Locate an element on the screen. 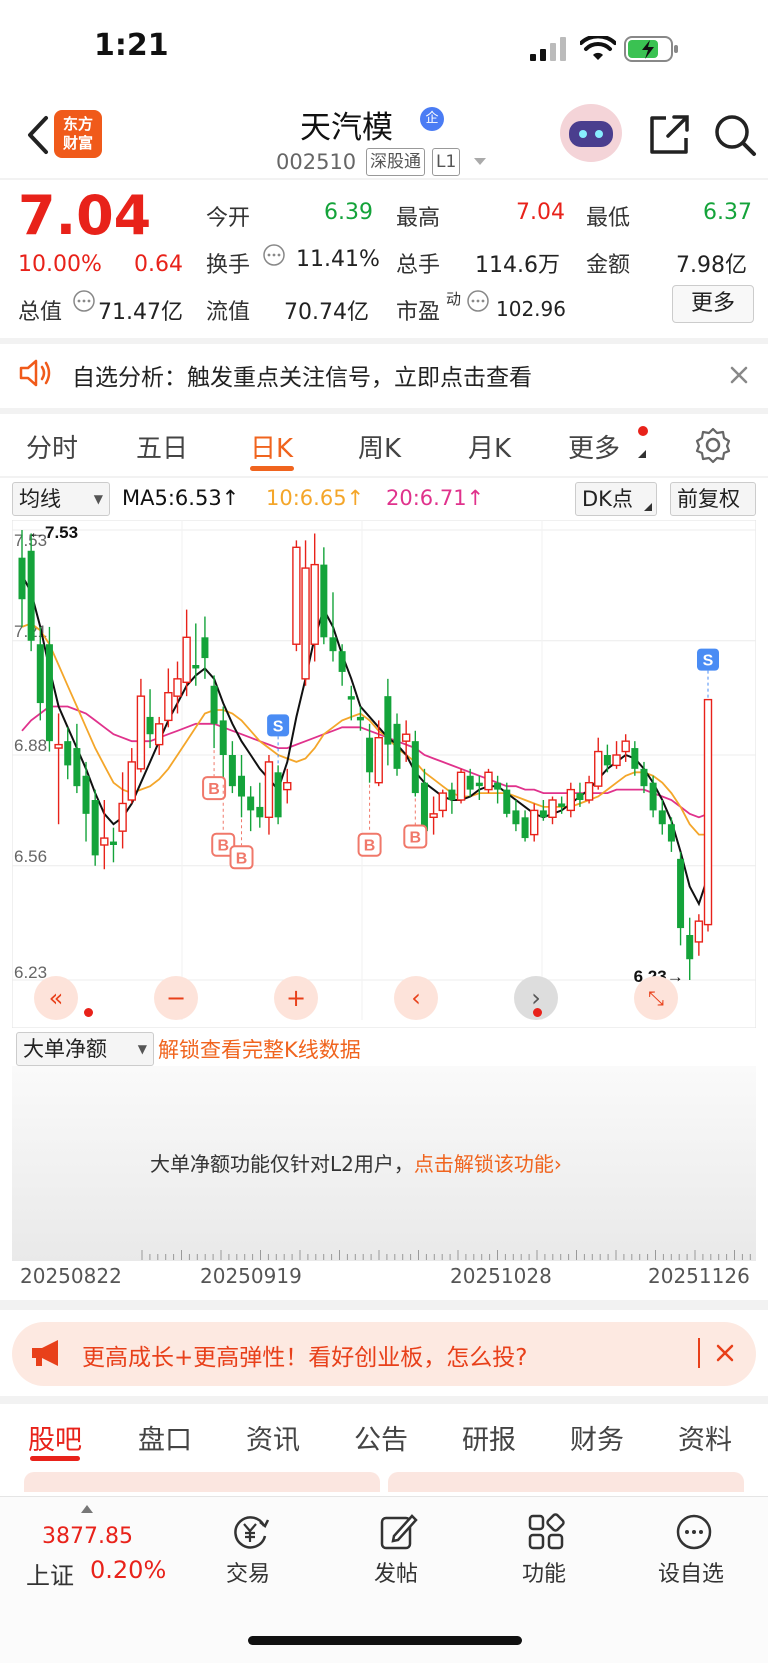 The width and height of the screenshot is (768, 1663). tab-order-book: 盘口 is located at coordinates (165, 1437).